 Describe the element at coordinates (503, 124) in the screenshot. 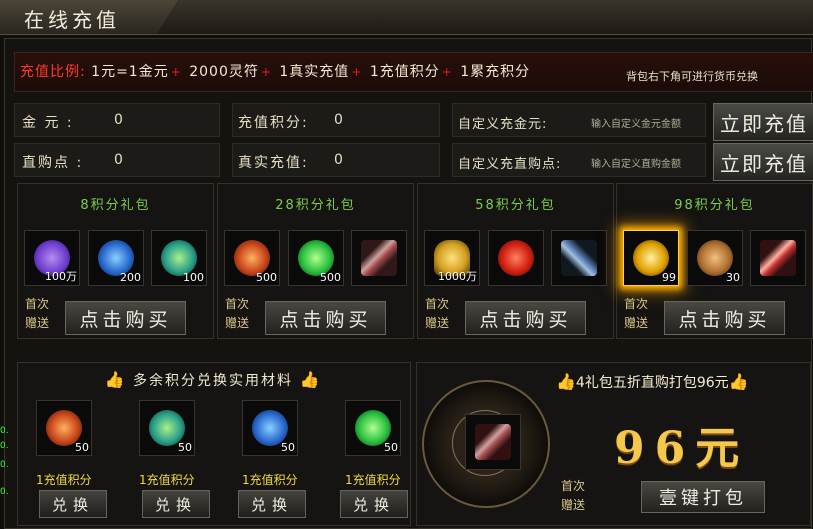

I see `custom-gold-label: 自定义充金元:` at that location.